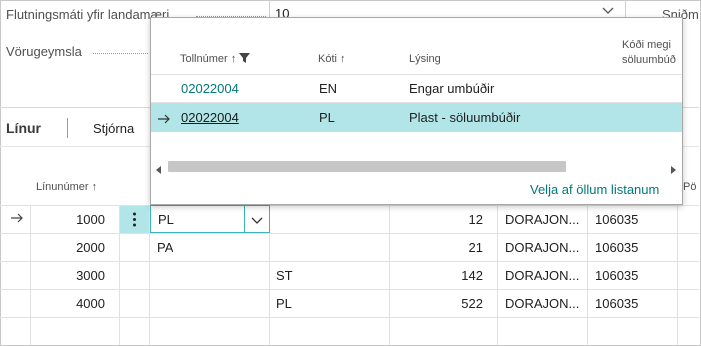 This screenshot has width=701, height=346. Describe the element at coordinates (166, 219) in the screenshot. I see `code-combobox-value: PL` at that location.